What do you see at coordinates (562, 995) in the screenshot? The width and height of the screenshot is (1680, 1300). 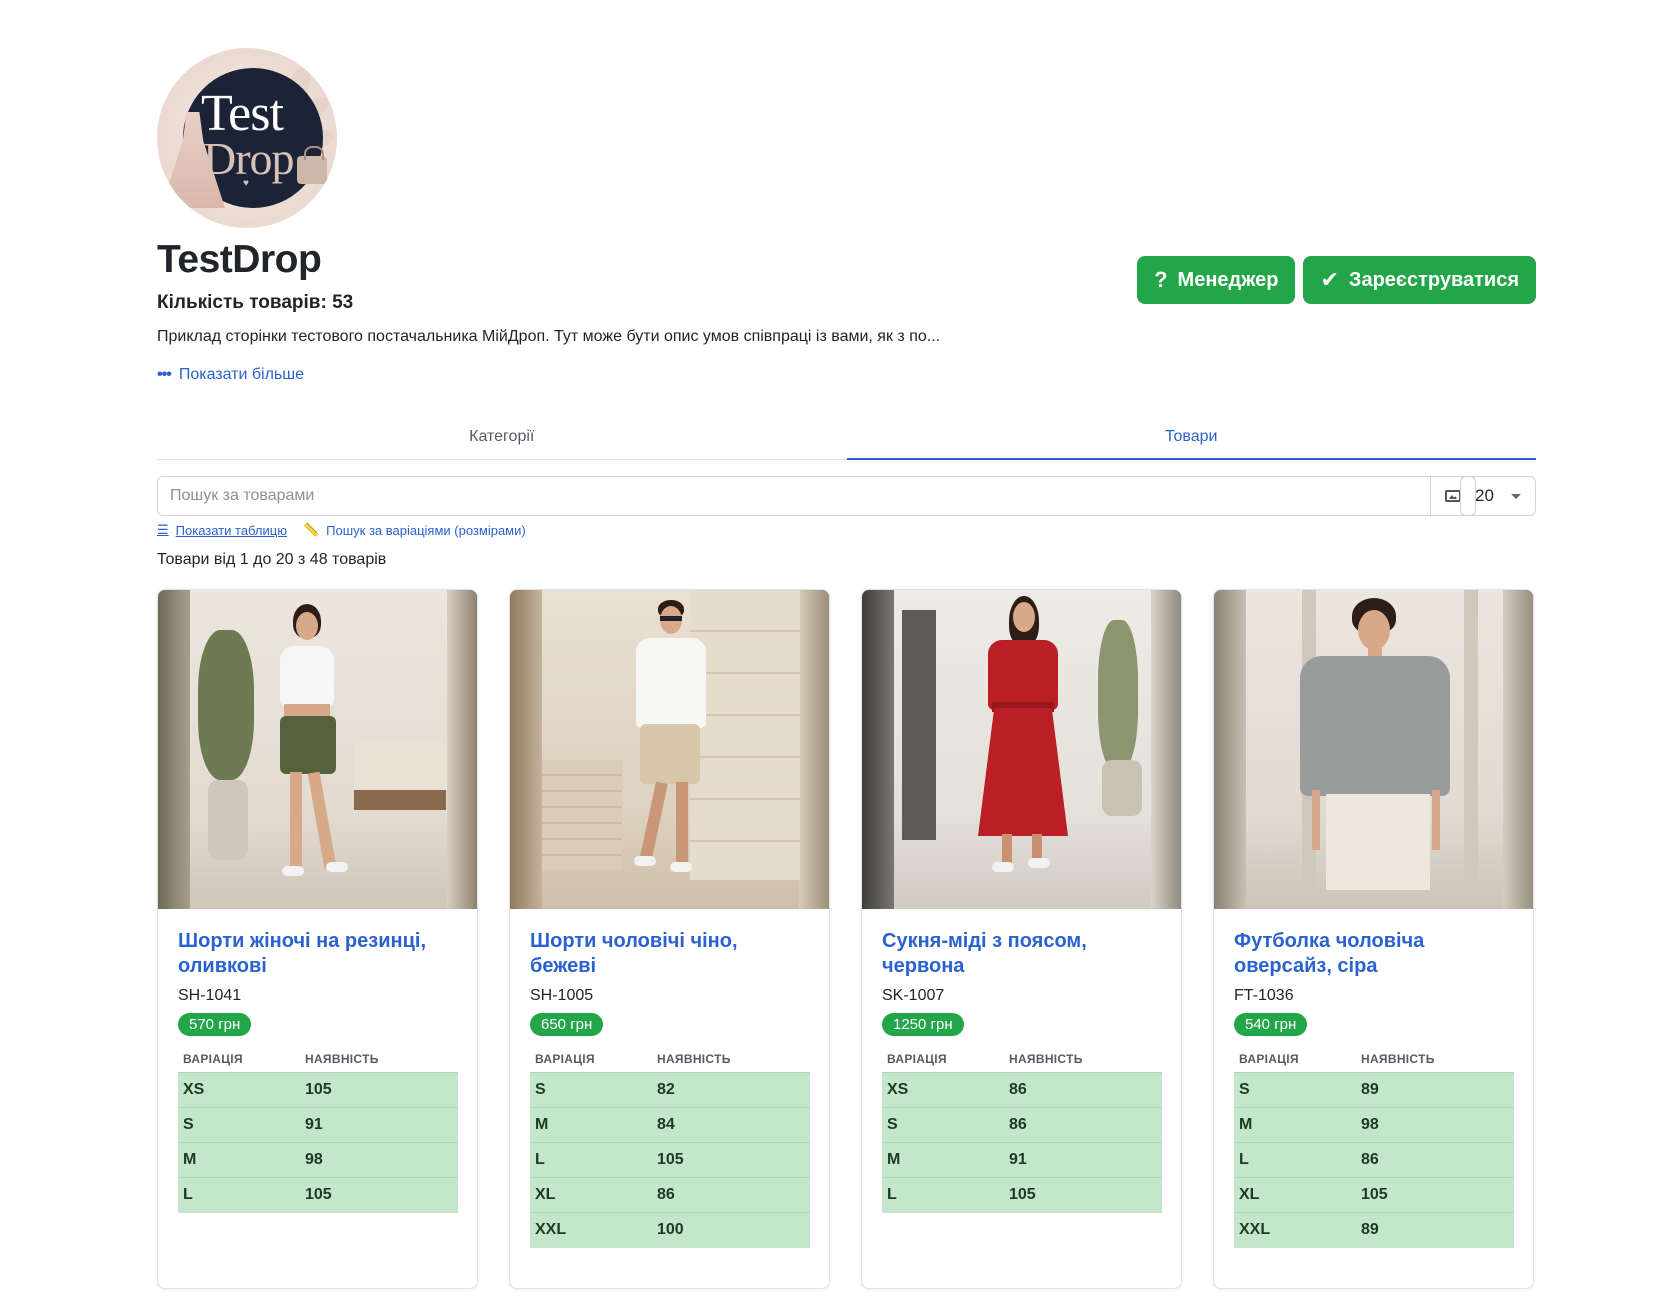 I see `product-sku: SH-1005` at bounding box center [562, 995].